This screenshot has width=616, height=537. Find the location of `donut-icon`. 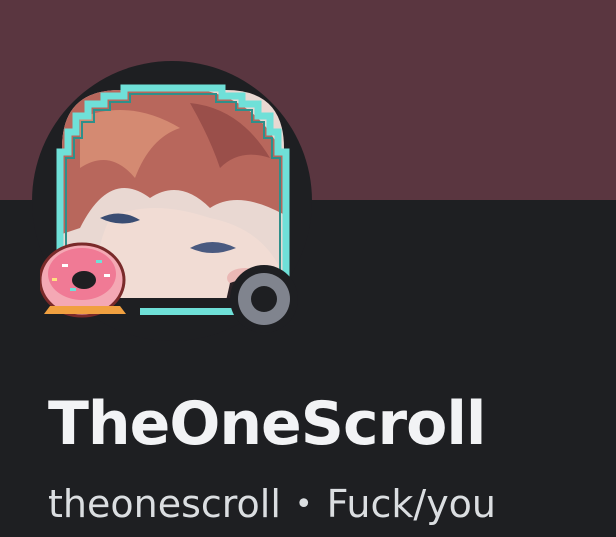

donut-icon is located at coordinates (83, 280).